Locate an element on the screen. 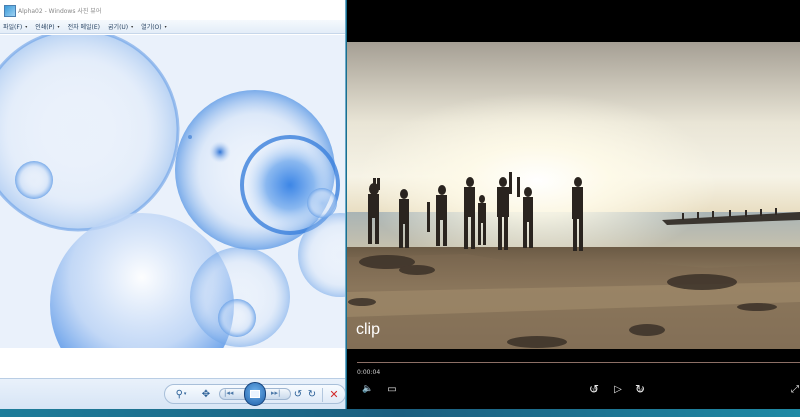  forward-seconds-label: 30 is located at coordinates (641, 390).